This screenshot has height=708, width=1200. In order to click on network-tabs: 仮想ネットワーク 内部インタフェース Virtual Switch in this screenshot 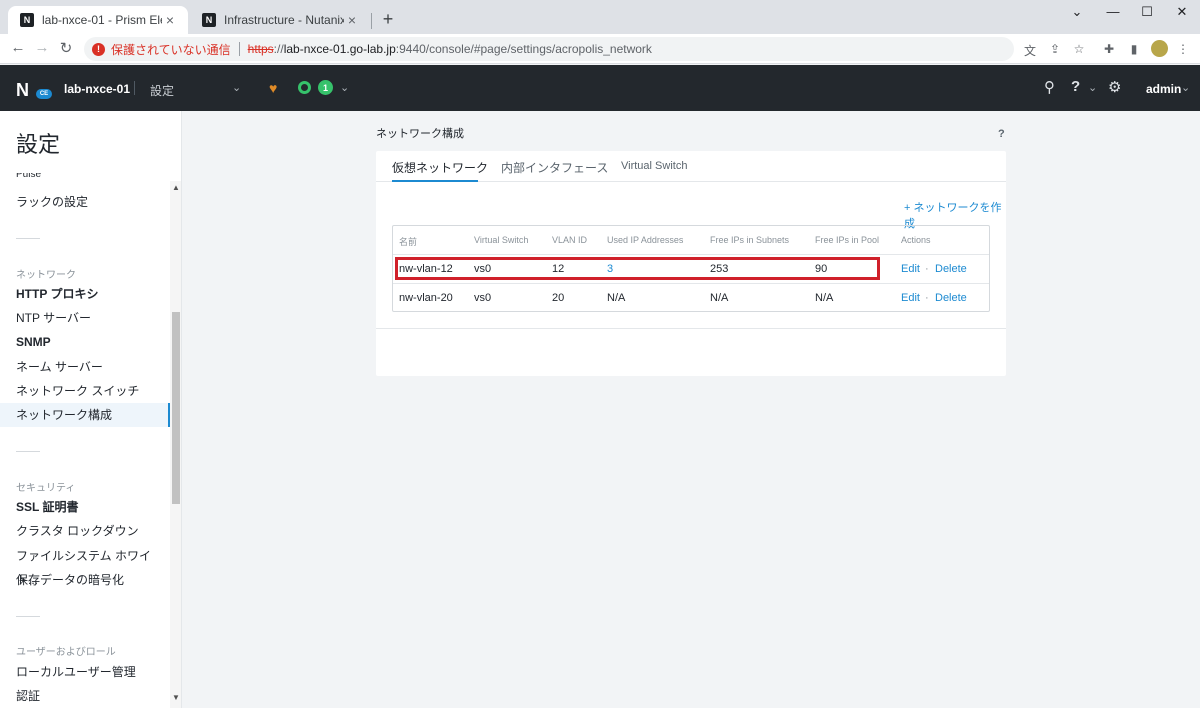, I will do `click(691, 166)`.